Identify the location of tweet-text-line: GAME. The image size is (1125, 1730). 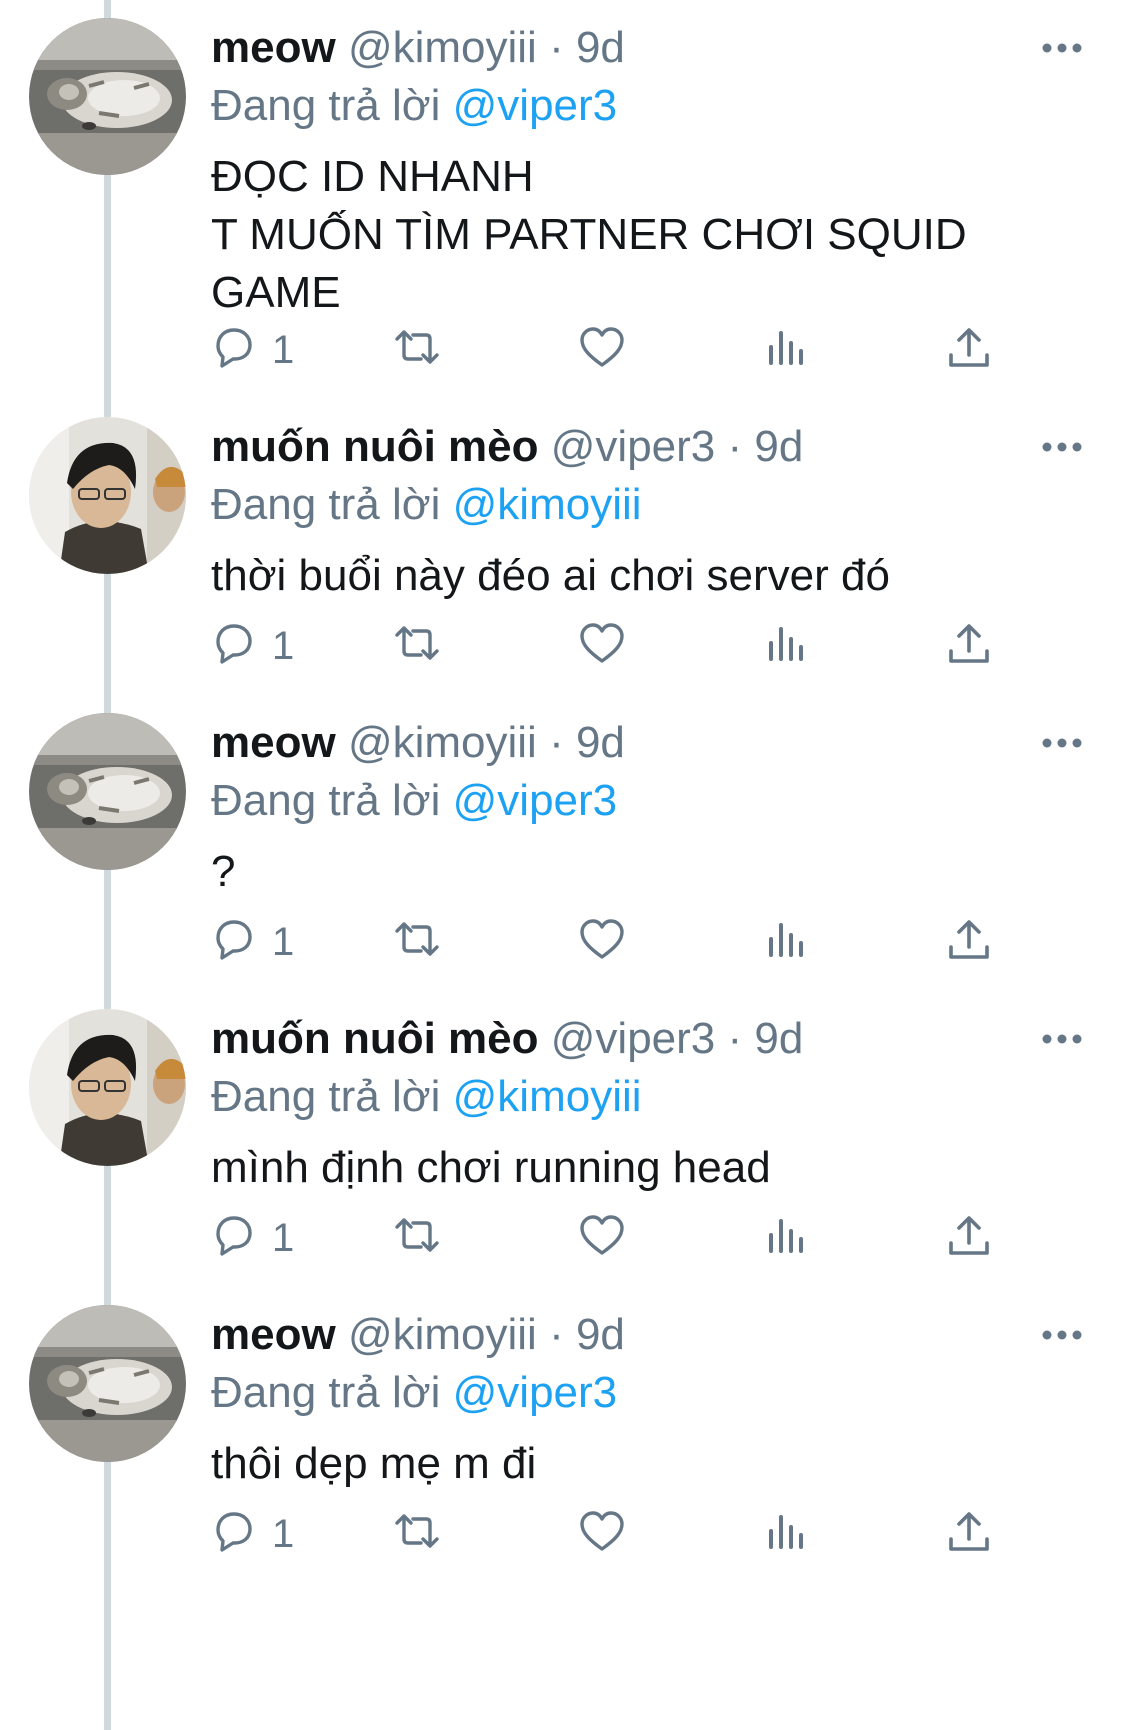
(276, 292).